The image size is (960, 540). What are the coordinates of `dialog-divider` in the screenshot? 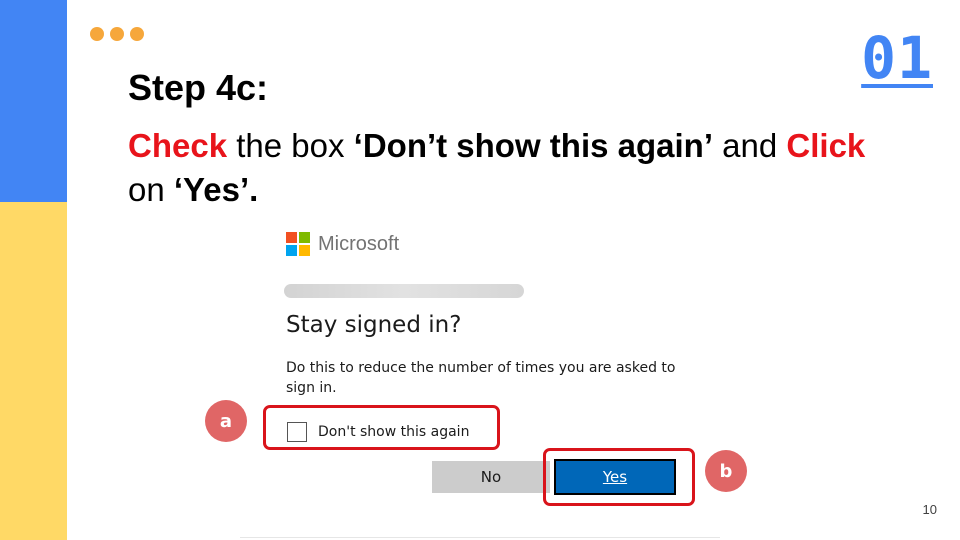 It's located at (480, 537).